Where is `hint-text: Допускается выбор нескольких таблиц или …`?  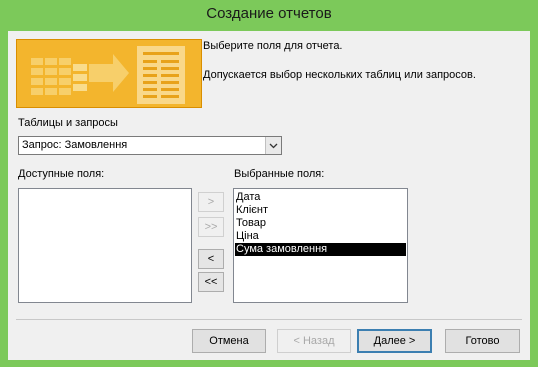
hint-text: Допускается выбор нескольких таблиц или … is located at coordinates (339, 75).